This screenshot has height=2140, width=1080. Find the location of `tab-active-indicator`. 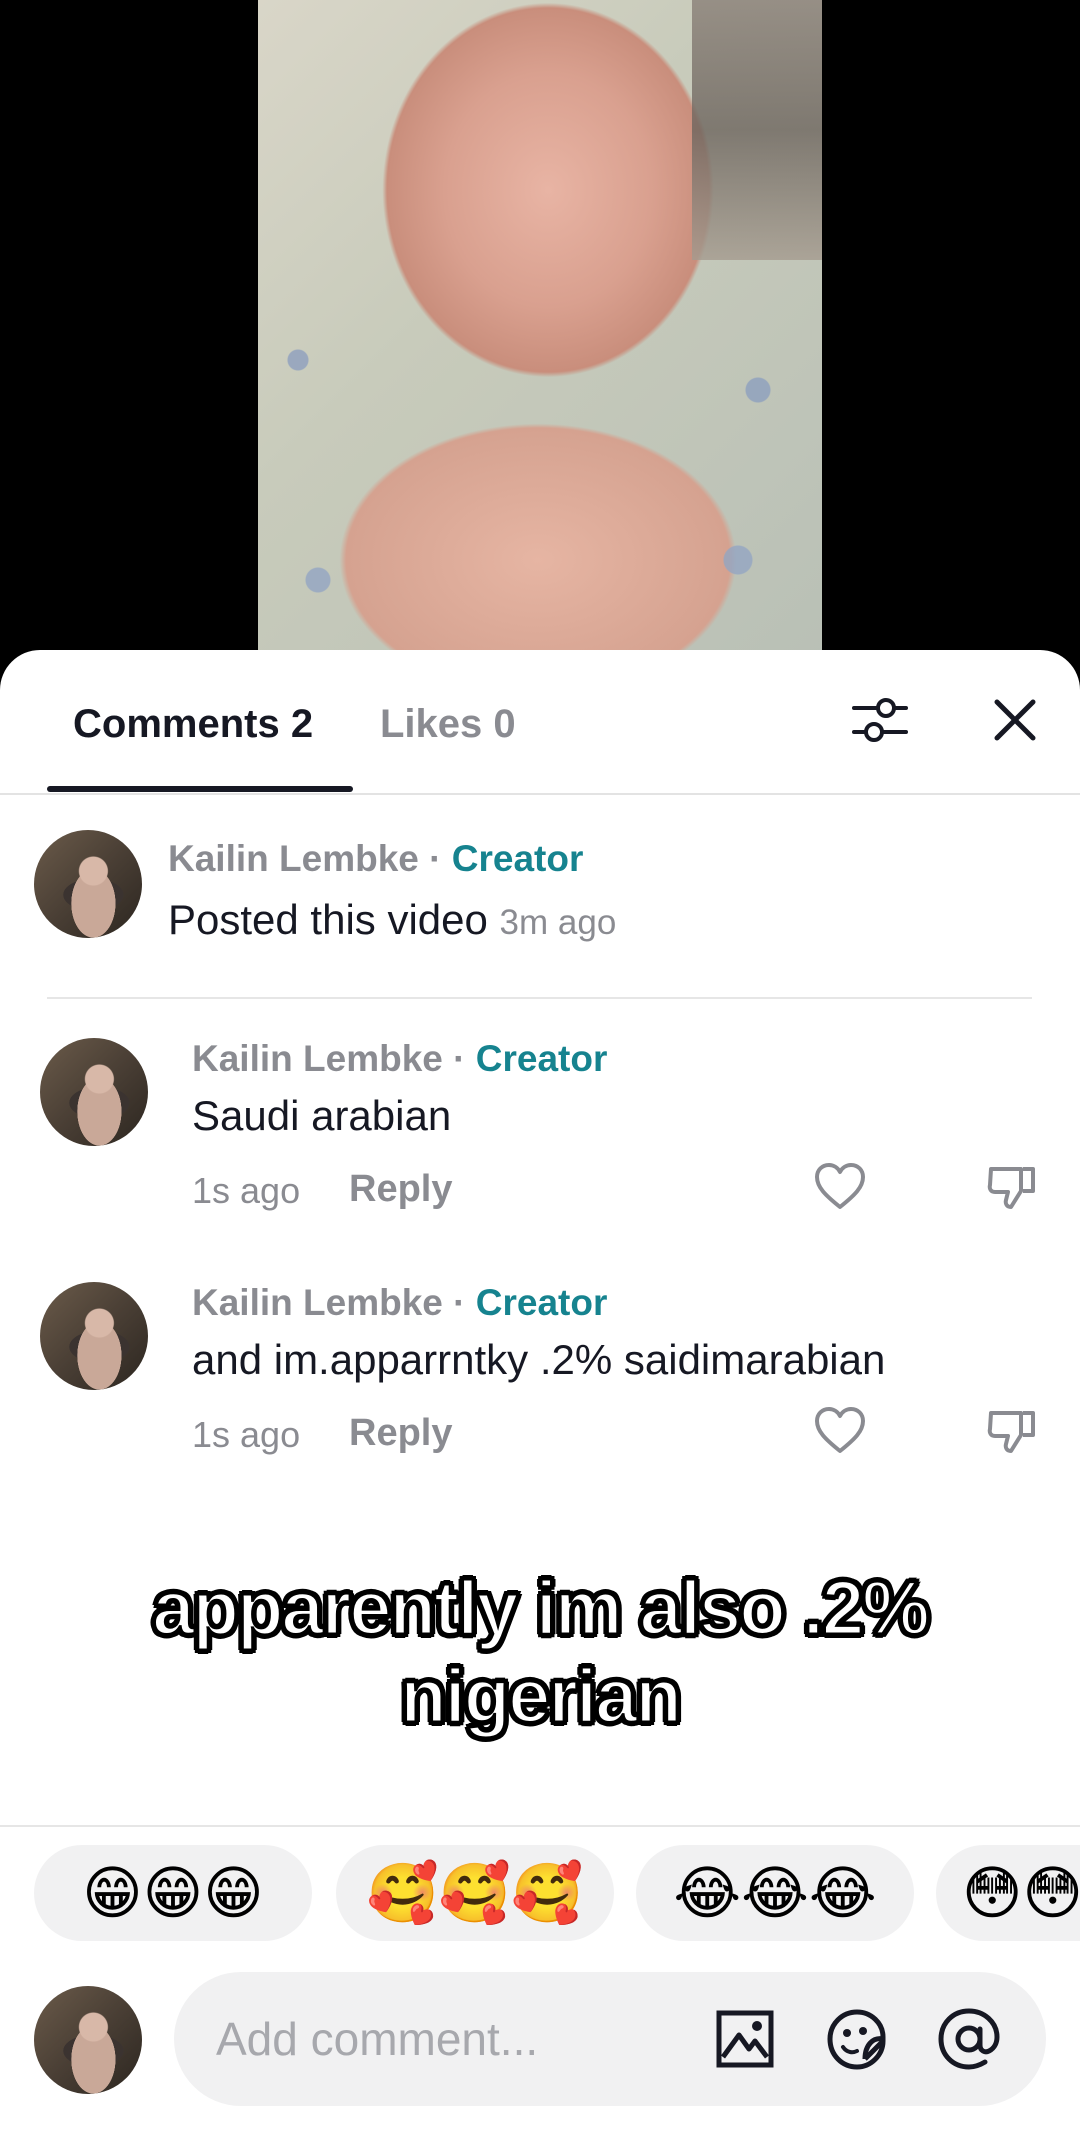

tab-active-indicator is located at coordinates (200, 789).